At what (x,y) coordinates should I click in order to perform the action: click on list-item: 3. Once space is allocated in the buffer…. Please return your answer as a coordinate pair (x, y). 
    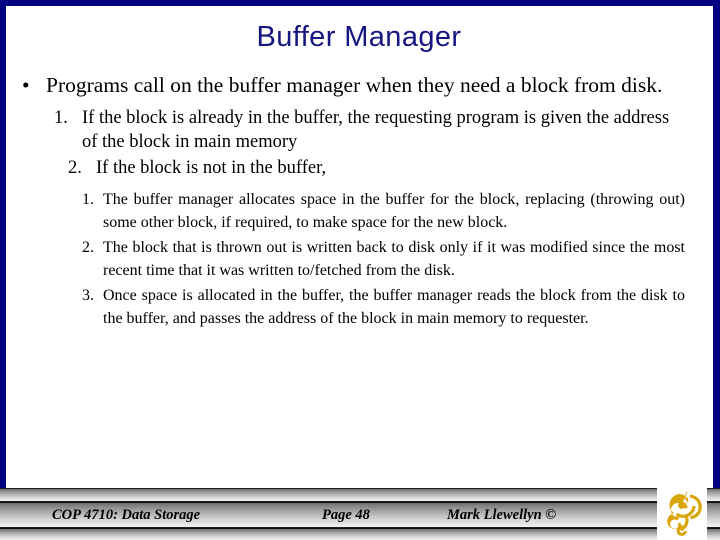
    Looking at the image, I should click on (356, 307).